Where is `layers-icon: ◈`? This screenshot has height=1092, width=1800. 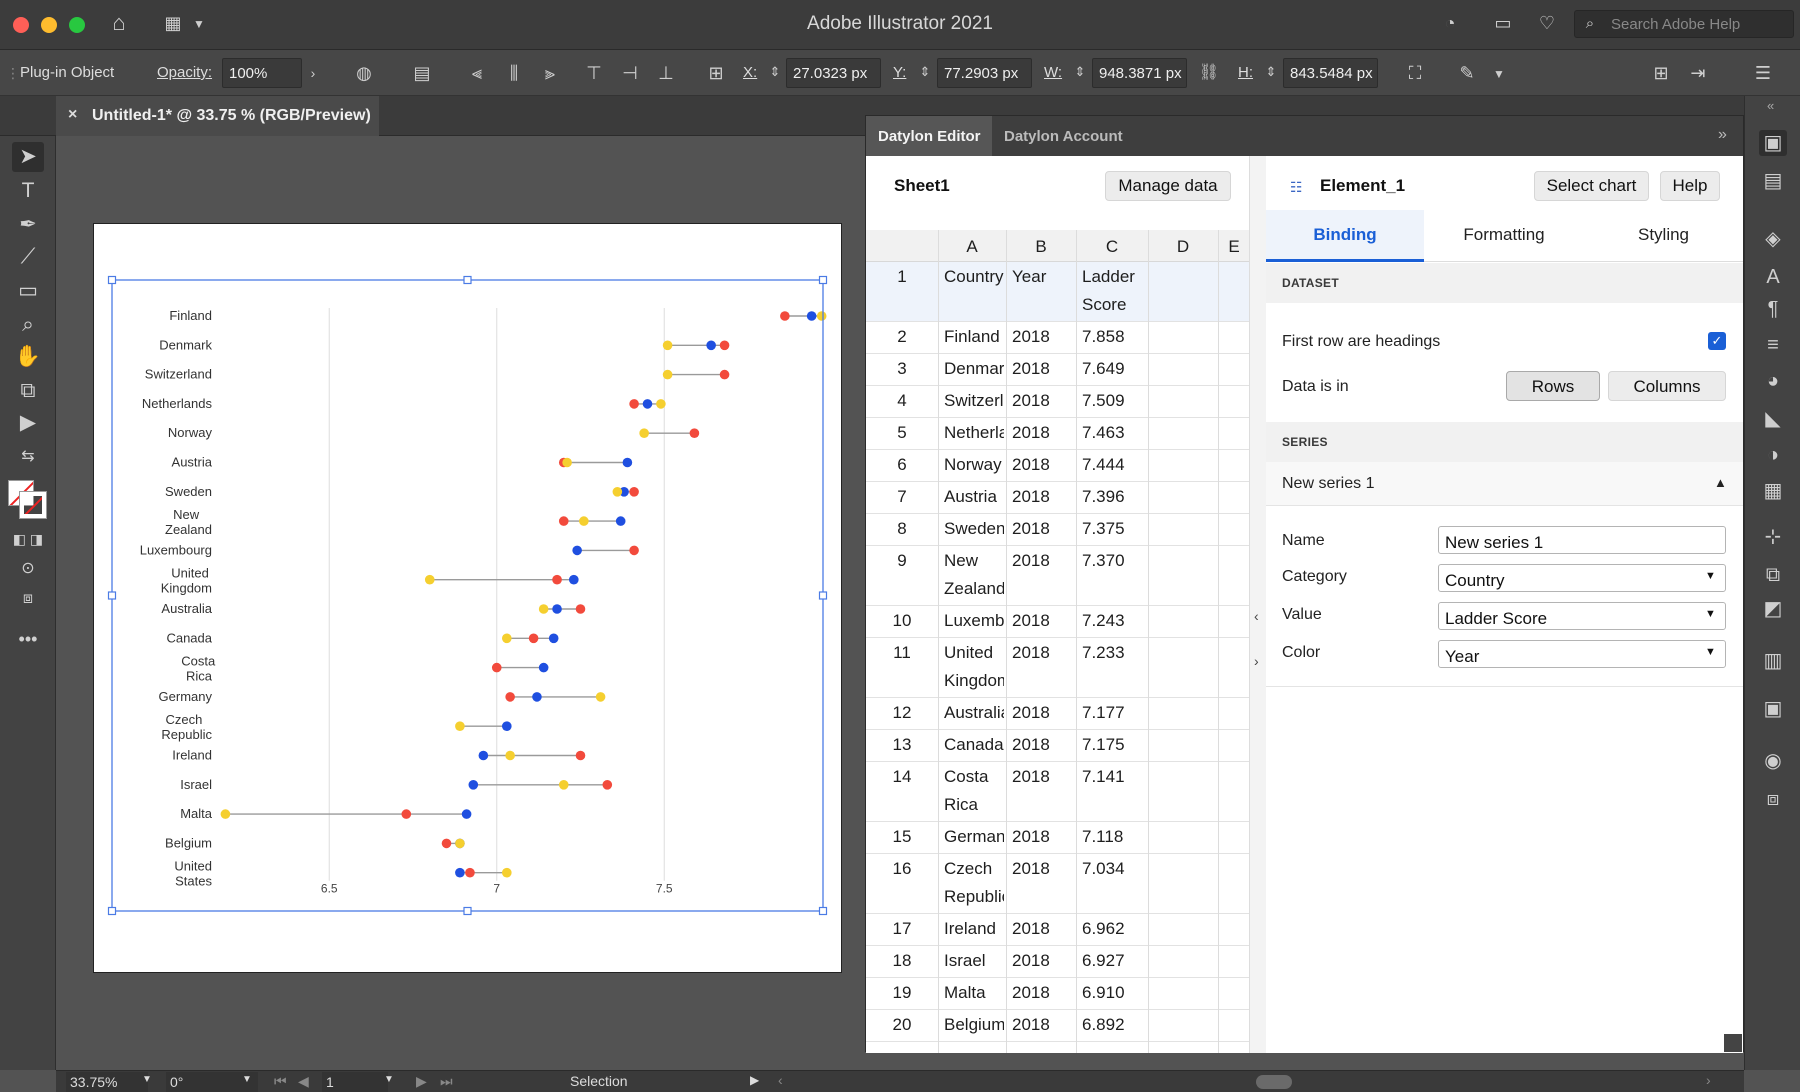
layers-icon: ◈ is located at coordinates (1773, 239).